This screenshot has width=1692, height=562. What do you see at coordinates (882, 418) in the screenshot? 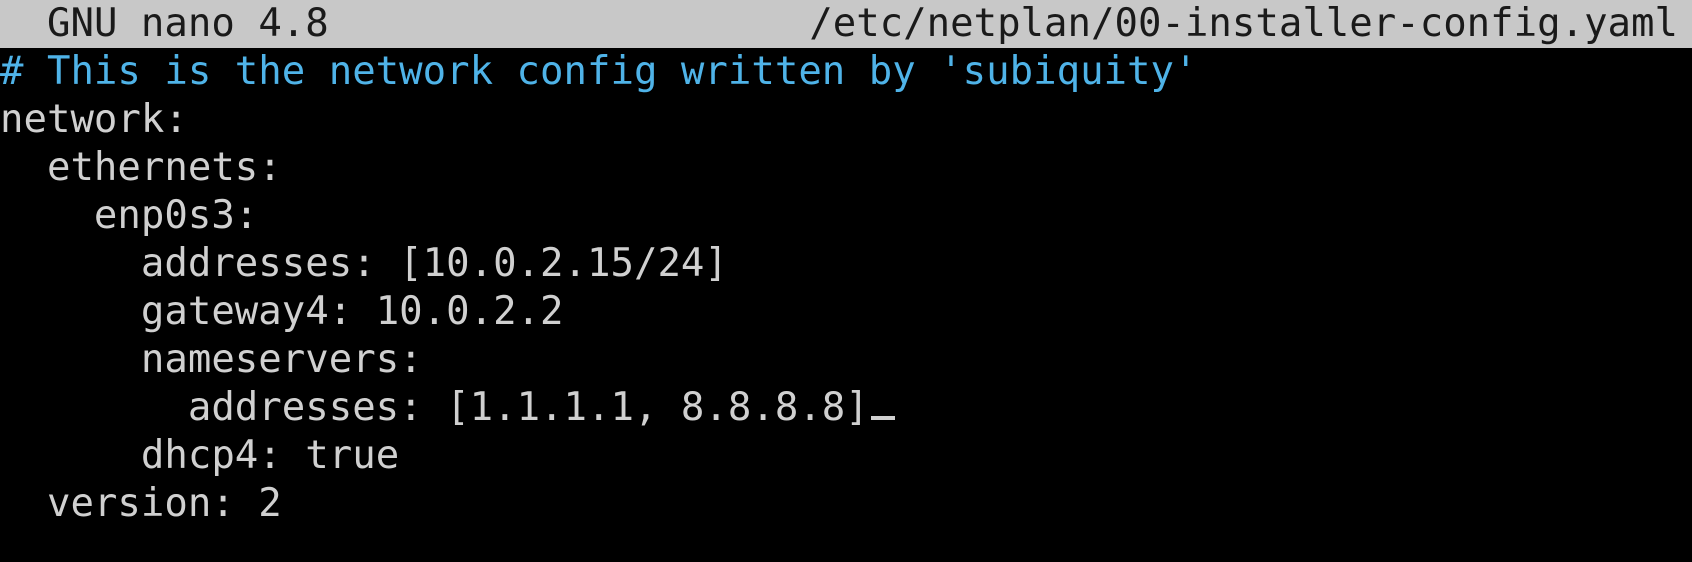
I see `text-cursor` at bounding box center [882, 418].